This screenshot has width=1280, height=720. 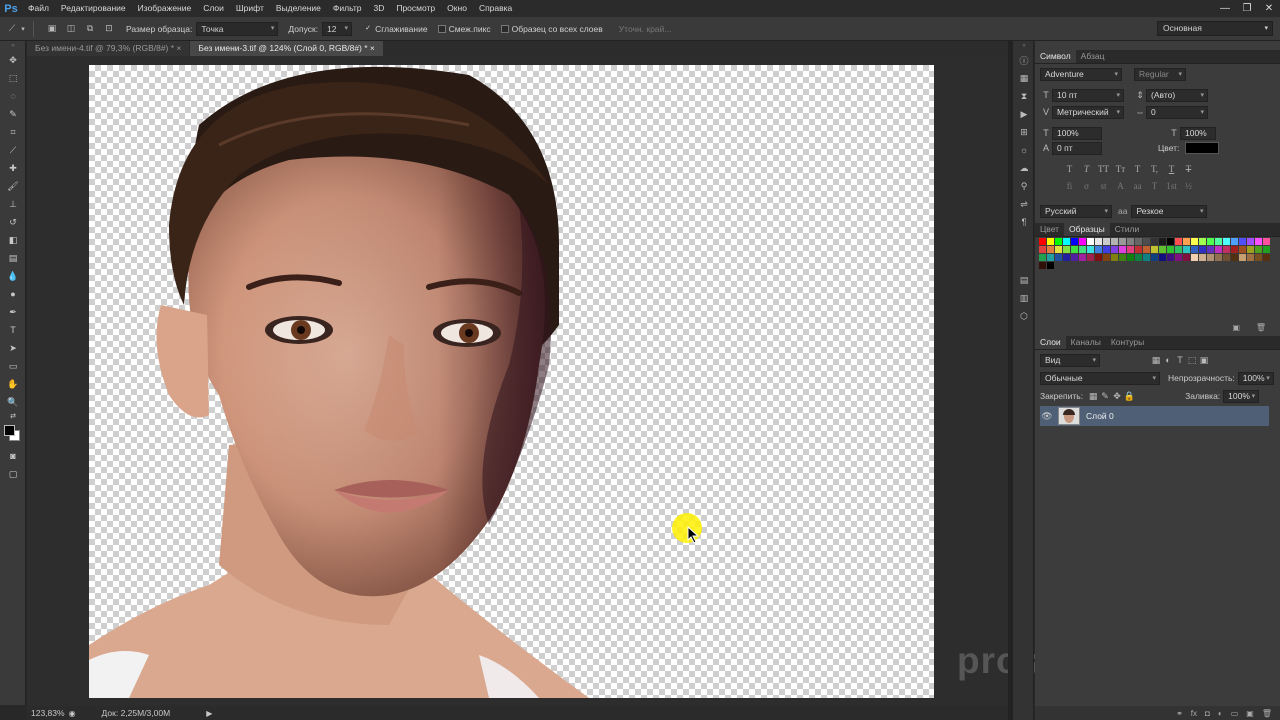 What do you see at coordinates (71, 29) in the screenshot?
I see `add-selection-icon: ◫` at bounding box center [71, 29].